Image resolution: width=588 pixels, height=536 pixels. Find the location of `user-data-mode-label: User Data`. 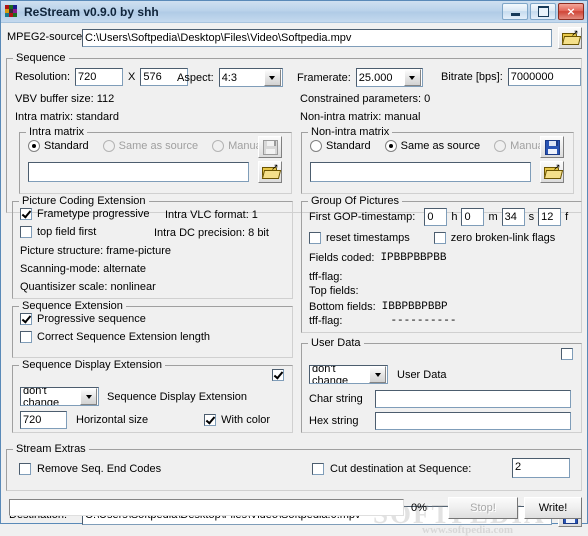

user-data-mode-label: User Data is located at coordinates (422, 374).